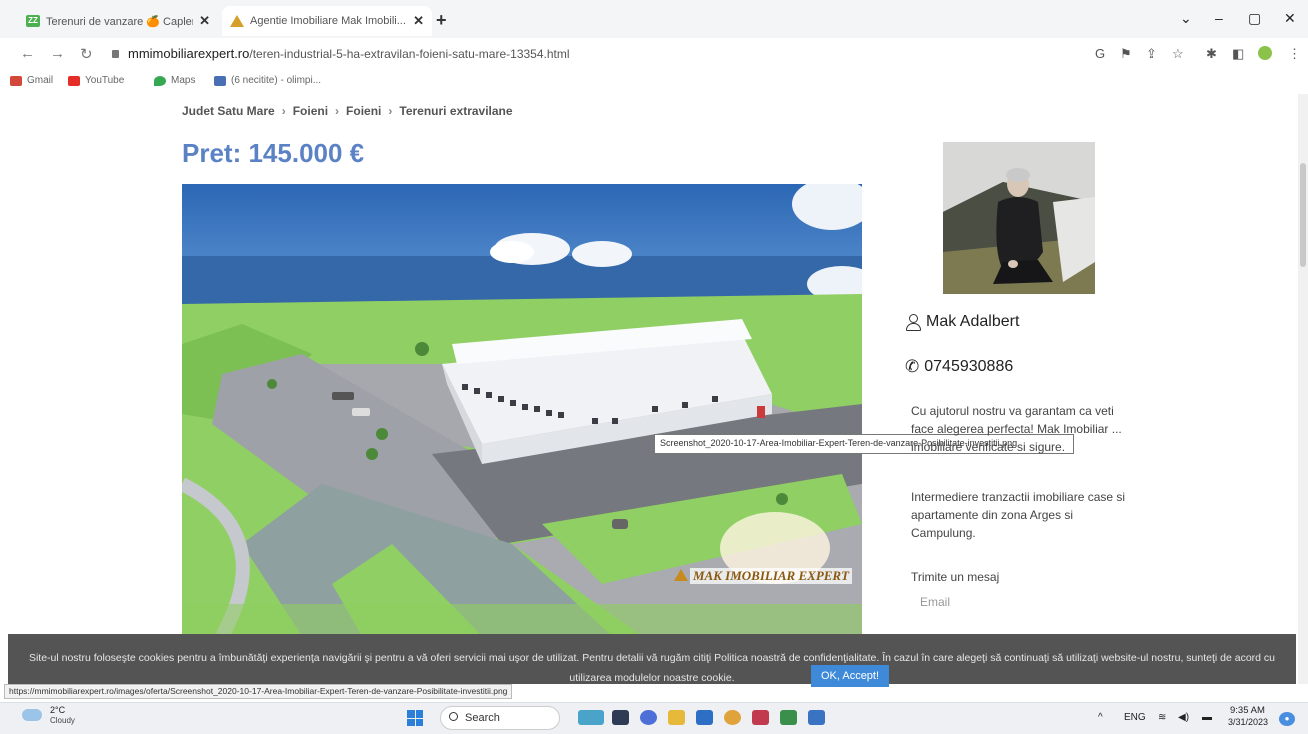  Describe the element at coordinates (1290, 18) in the screenshot. I see `close-window-icon: ✕` at that location.